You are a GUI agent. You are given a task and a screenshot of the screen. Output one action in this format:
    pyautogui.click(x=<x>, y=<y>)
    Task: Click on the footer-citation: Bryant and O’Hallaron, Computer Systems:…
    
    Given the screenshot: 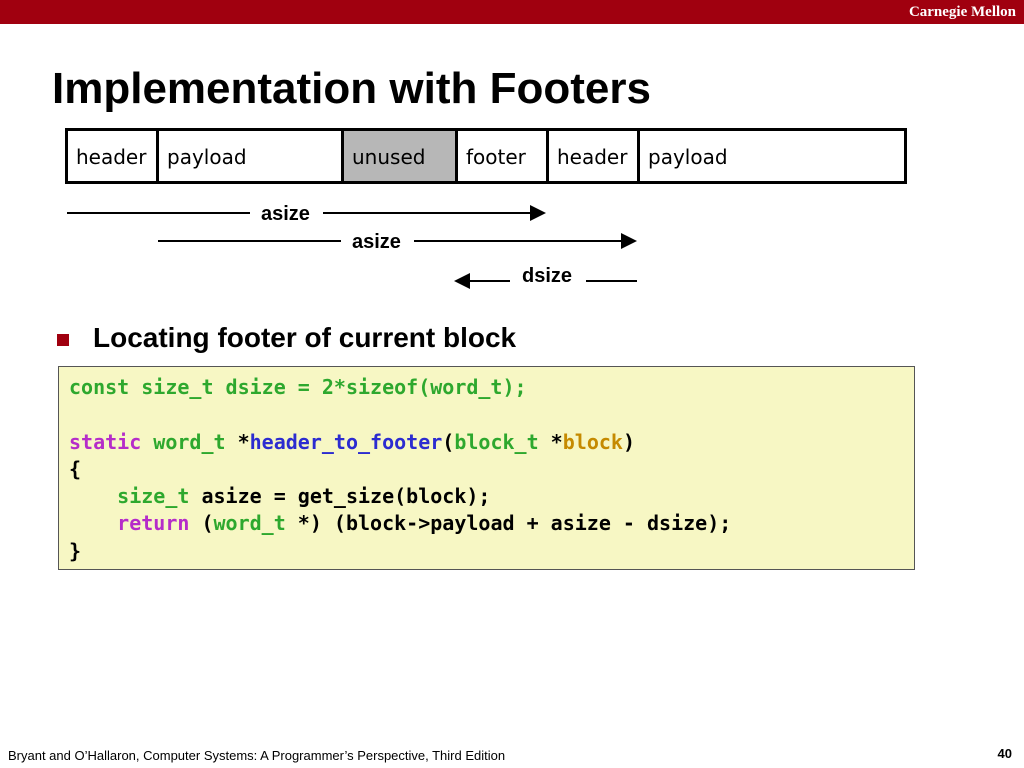 What is the action you would take?
    pyautogui.click(x=257, y=755)
    